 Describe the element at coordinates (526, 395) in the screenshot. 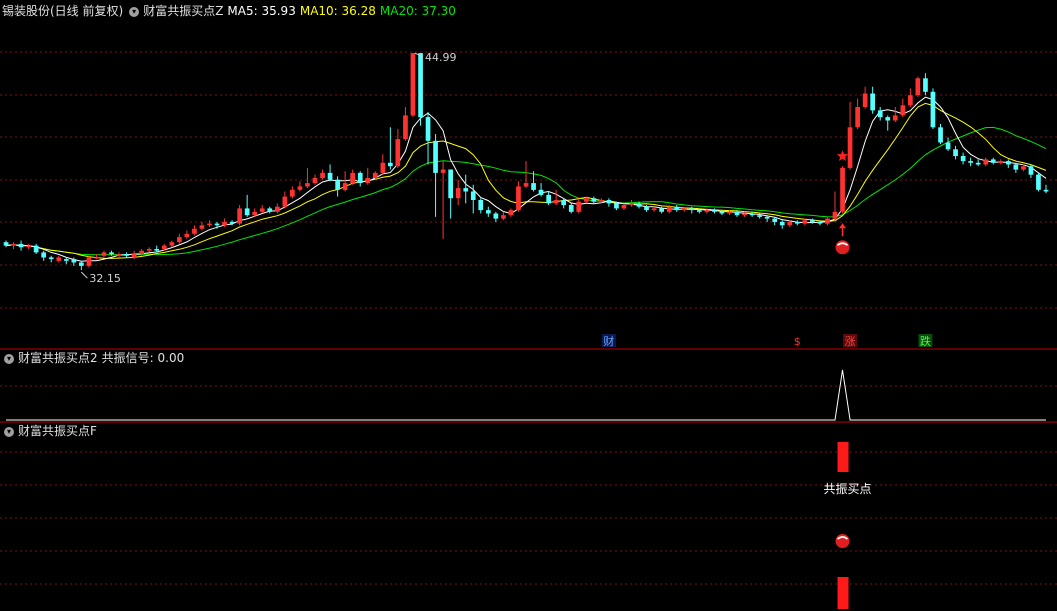

I see `signal-line` at that location.